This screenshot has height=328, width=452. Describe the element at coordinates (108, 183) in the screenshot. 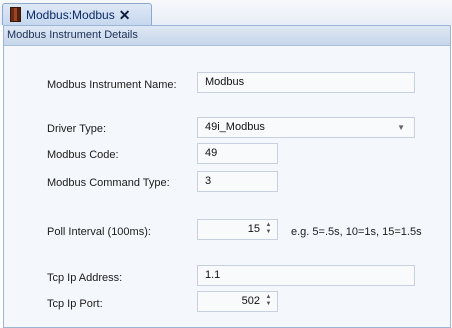

I see `command-type-label: Modbus Command Type:` at that location.